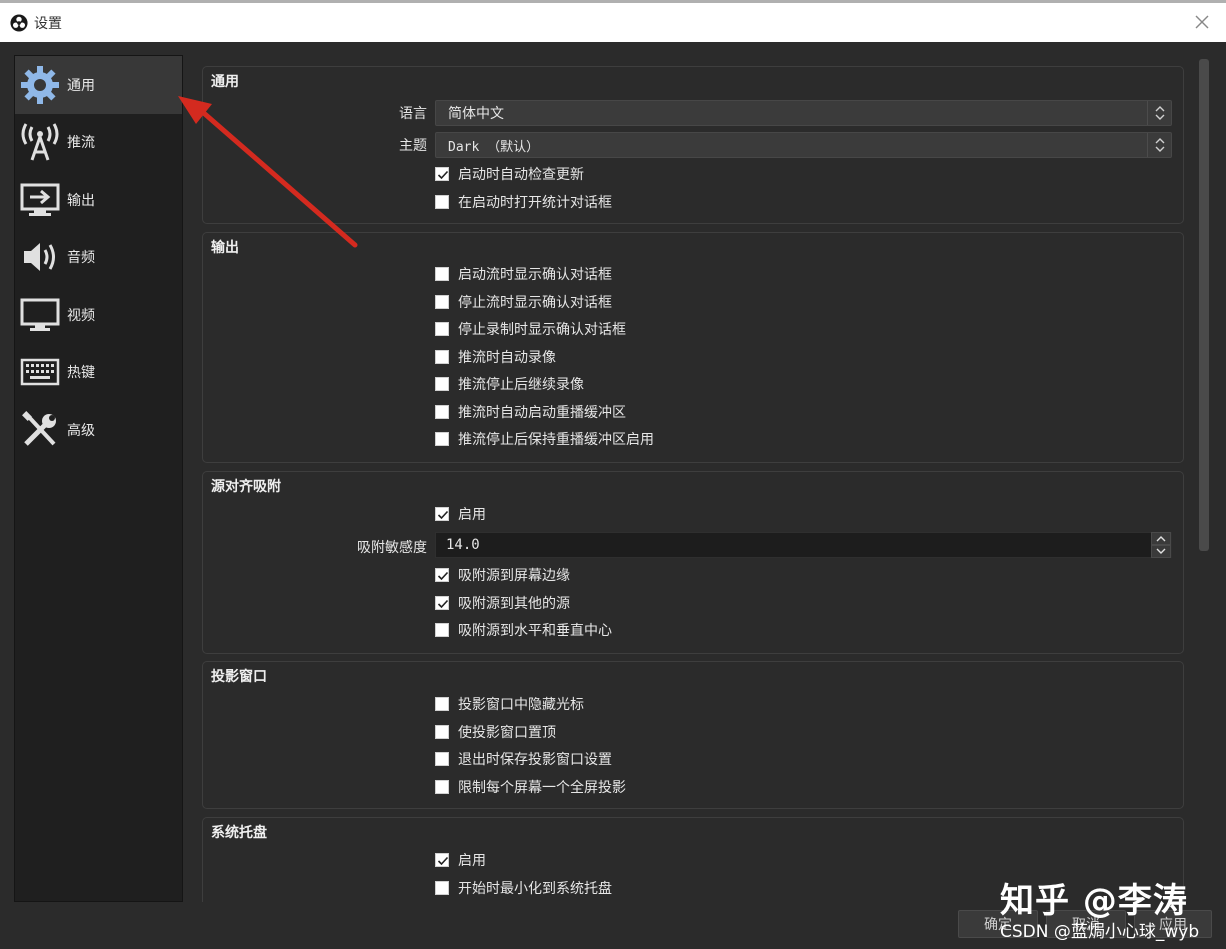 The height and width of the screenshot is (949, 1226). I want to click on theme-label: 主题, so click(413, 146).